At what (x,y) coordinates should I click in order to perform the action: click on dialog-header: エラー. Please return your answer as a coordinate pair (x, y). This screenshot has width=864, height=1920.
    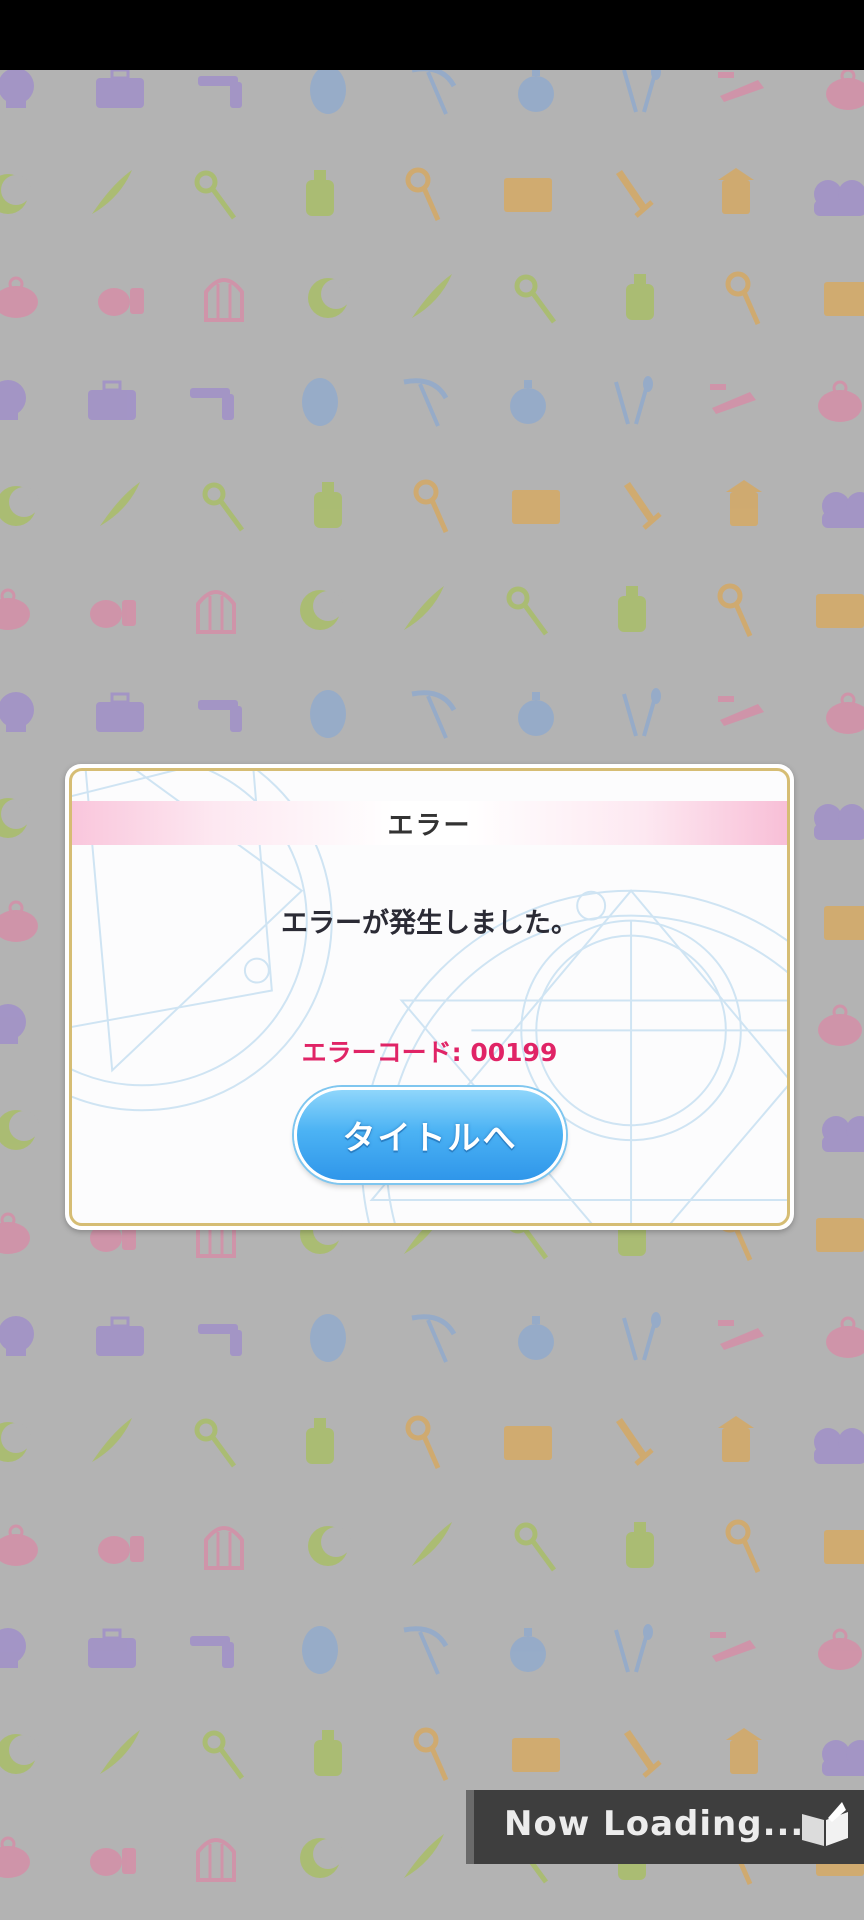
    Looking at the image, I should click on (429, 823).